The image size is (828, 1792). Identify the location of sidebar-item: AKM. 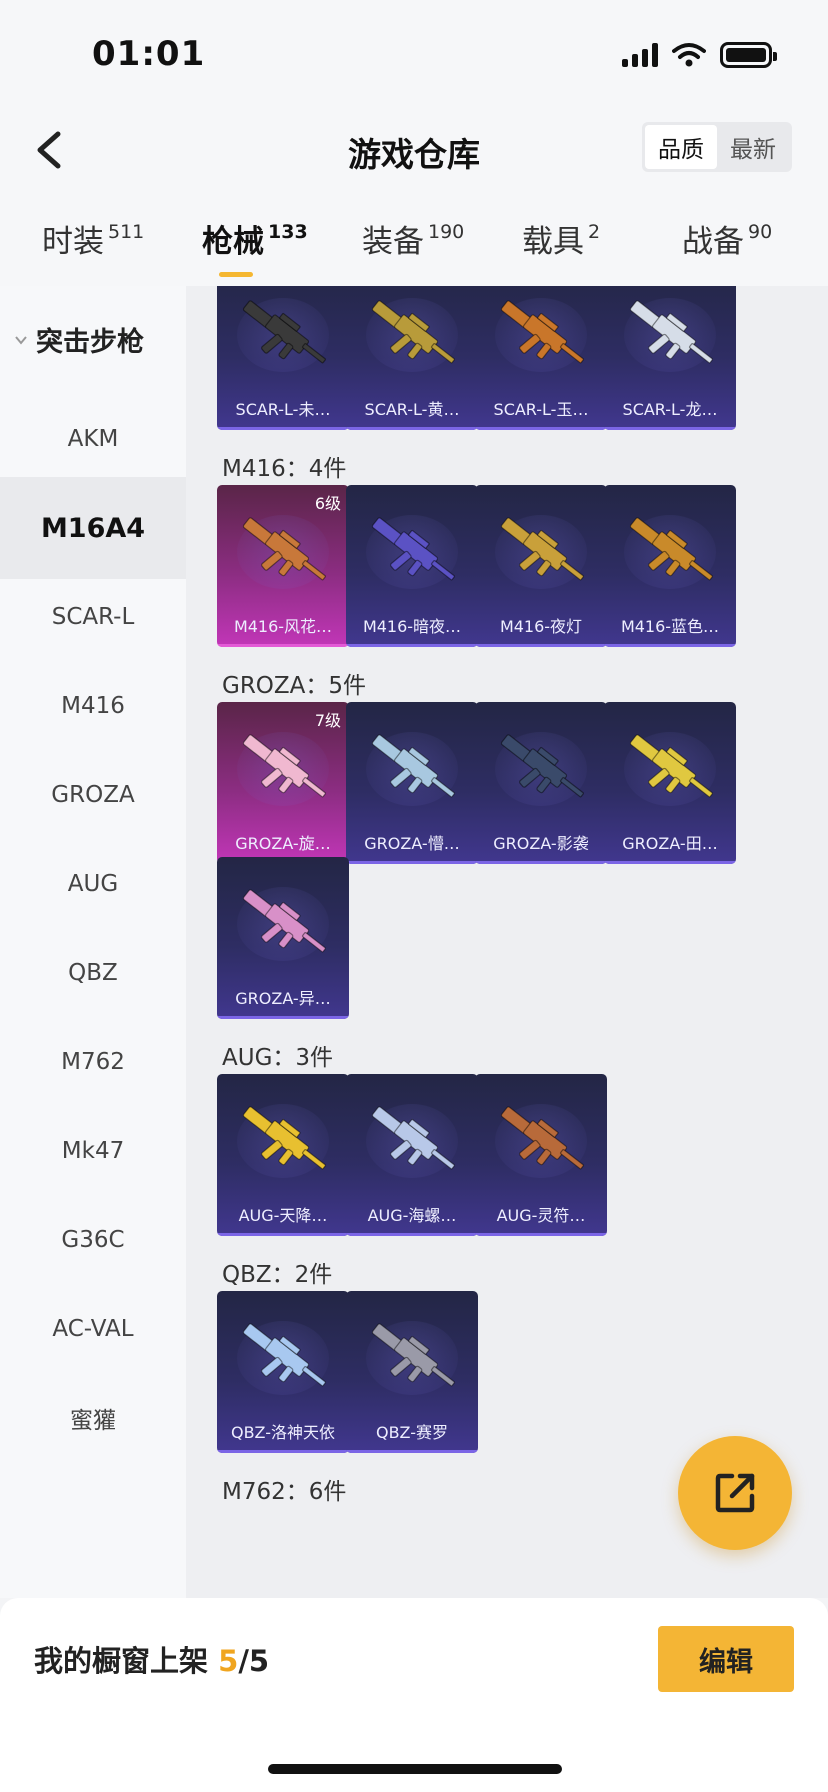
(93, 439).